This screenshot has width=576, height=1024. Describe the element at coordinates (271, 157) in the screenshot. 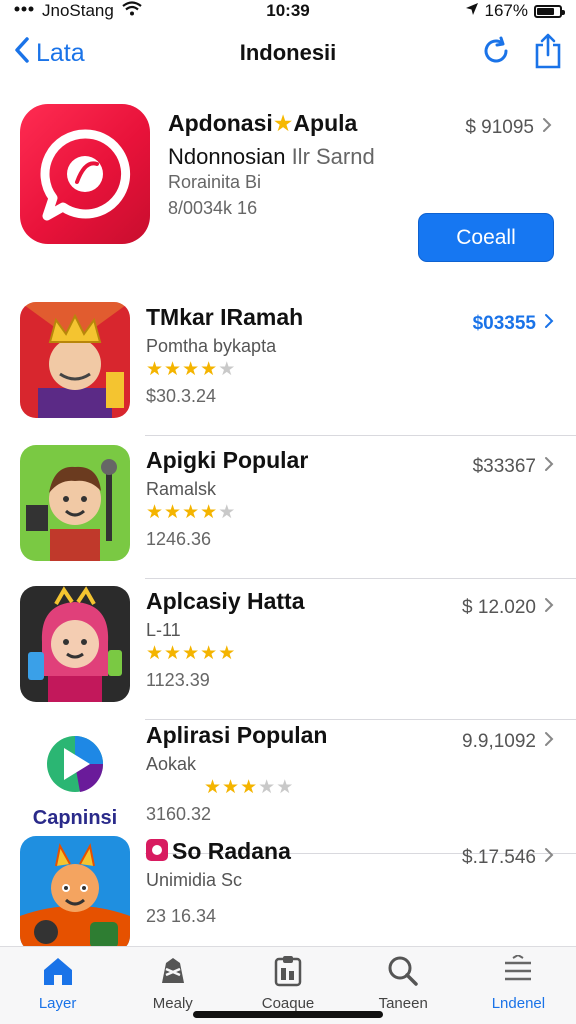

I see `featured-app-subtitle: Ndonnosian Ilr Sarnd` at that location.